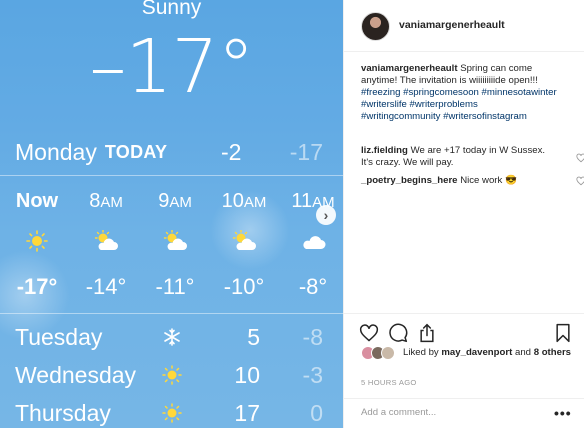 This screenshot has height=428, width=584. I want to click on post-username: vaniamargenerheault, so click(452, 25).